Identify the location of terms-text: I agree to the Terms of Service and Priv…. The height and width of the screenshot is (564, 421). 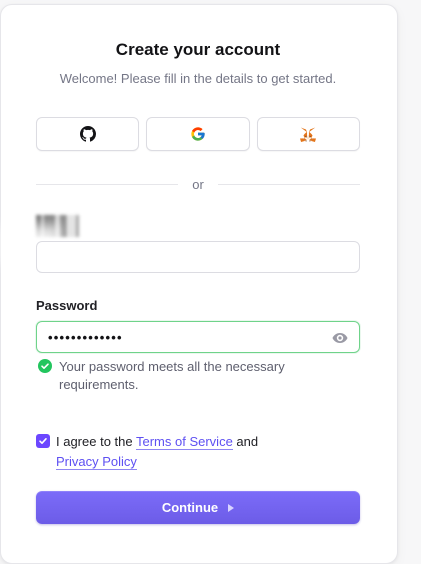
(157, 452).